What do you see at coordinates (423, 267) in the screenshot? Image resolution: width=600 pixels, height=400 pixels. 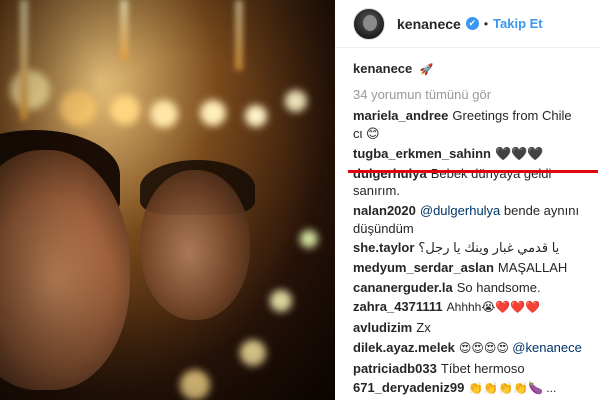 I see `comment-username: medyum_serdar_aslan` at bounding box center [423, 267].